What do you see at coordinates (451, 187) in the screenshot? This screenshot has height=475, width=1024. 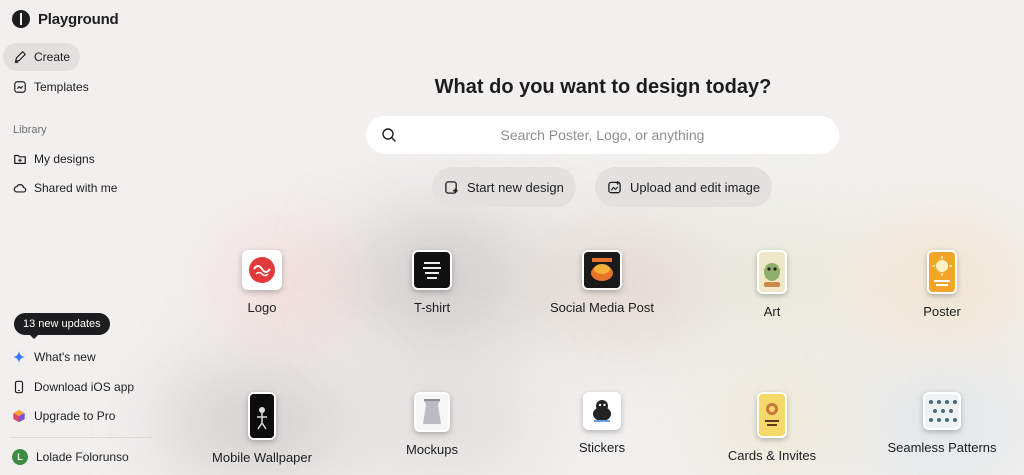 I see `new-design-icon` at bounding box center [451, 187].